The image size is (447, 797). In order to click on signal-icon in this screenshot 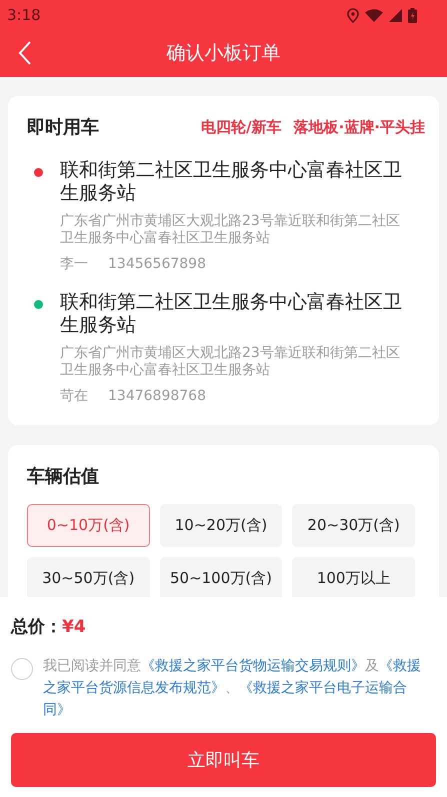, I will do `click(395, 15)`.